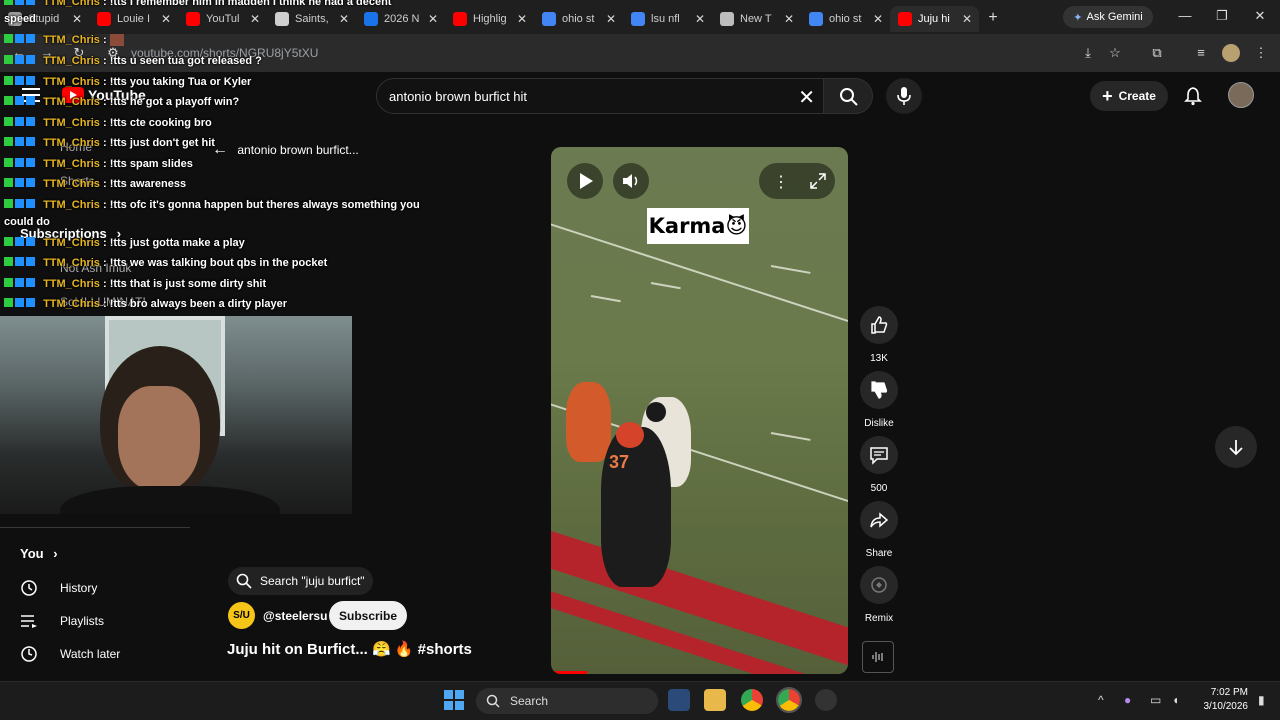 Image resolution: width=1280 pixels, height=720 pixels. I want to click on browser-tab: Highlig ✕, so click(489, 19).